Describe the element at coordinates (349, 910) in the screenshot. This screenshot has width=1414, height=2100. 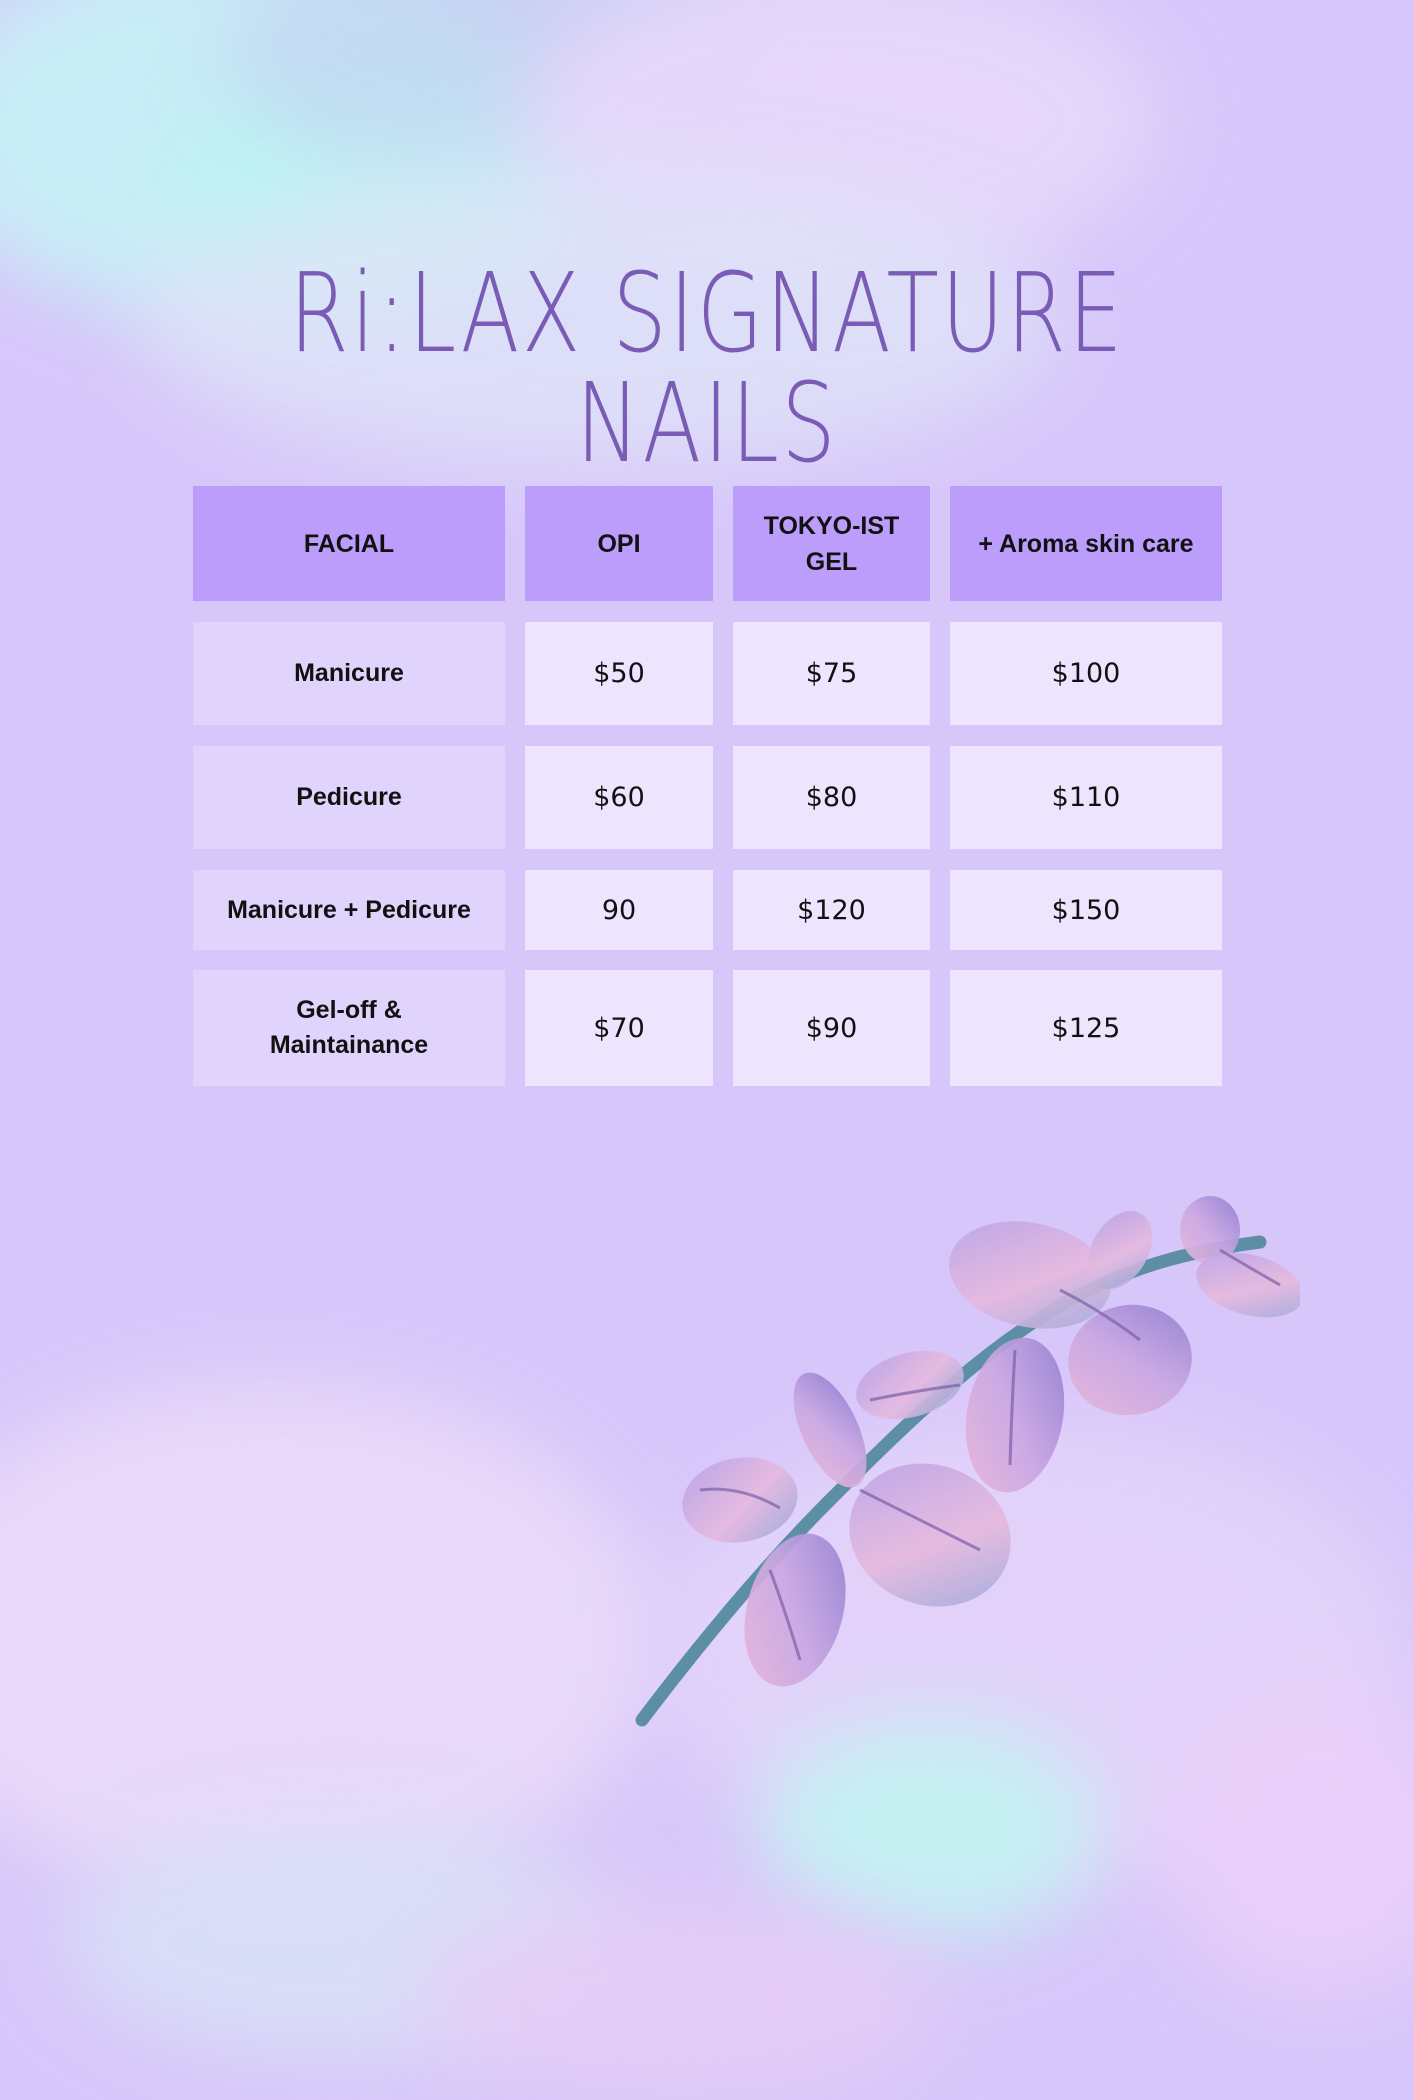
I see `service-label: Manicure + Pedicure` at that location.